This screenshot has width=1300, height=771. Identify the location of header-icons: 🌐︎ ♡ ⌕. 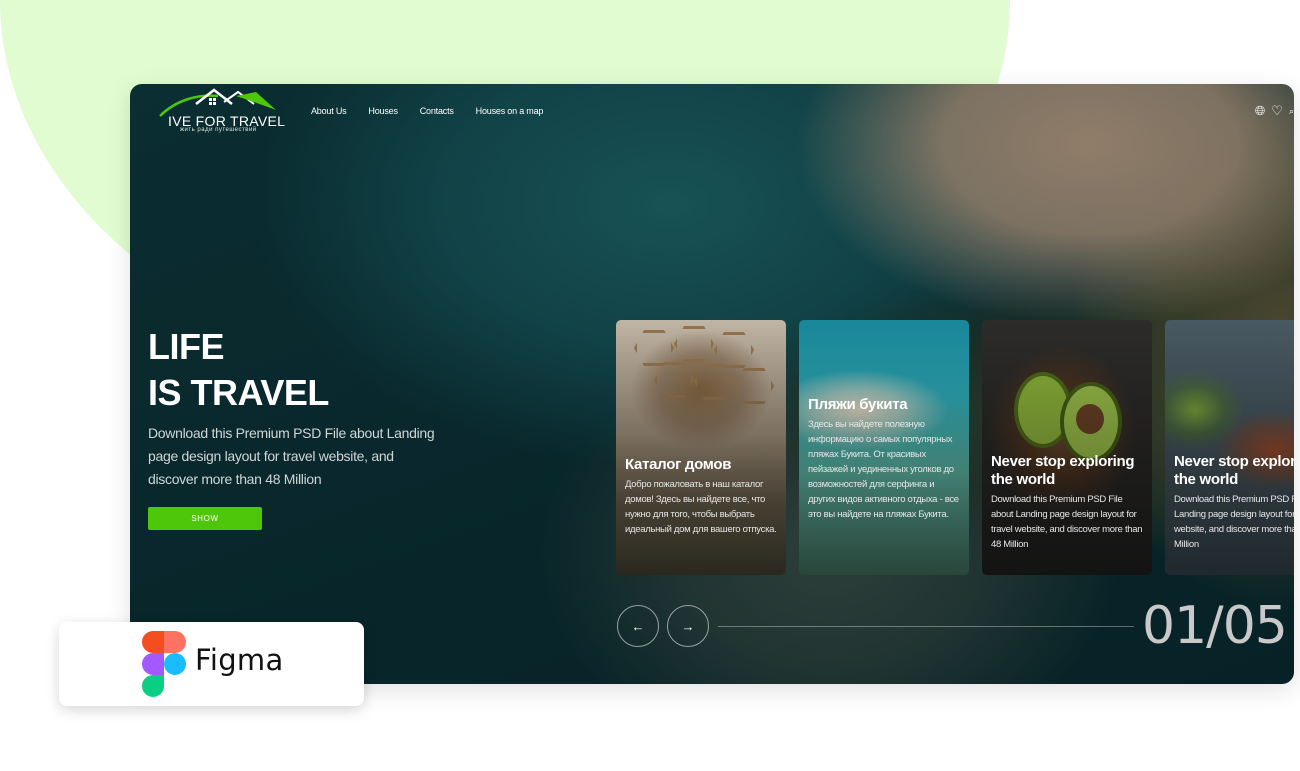
(1274, 111).